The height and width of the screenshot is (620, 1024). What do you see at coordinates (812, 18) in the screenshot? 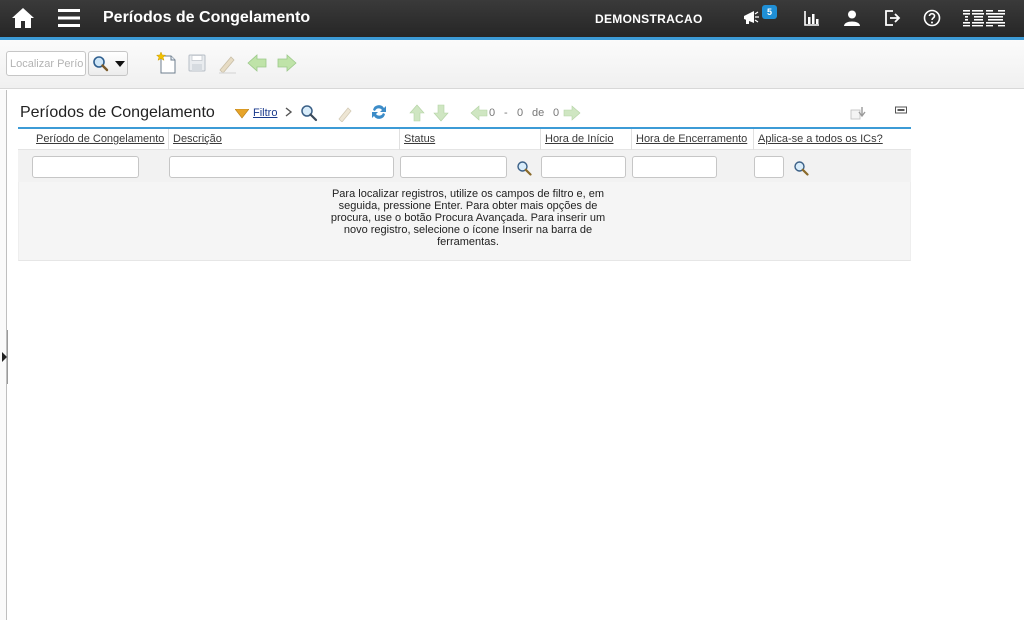
I see `chart-icon` at bounding box center [812, 18].